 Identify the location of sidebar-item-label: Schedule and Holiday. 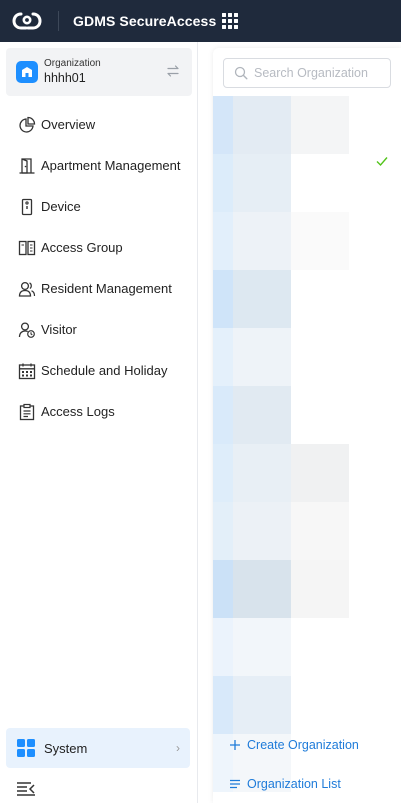
(104, 370).